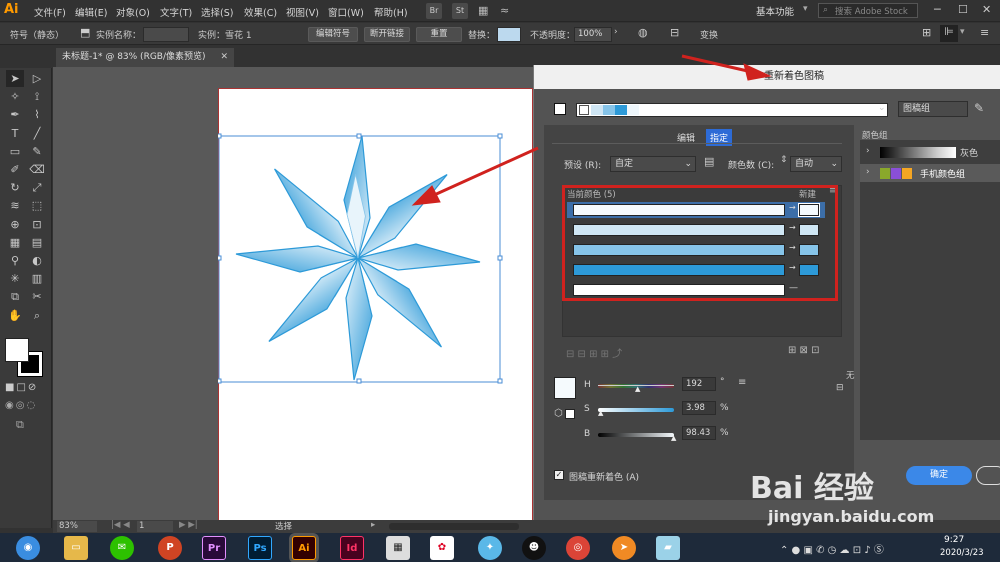  What do you see at coordinates (490, 548) in the screenshot?
I see `app-bird-icon: ✦` at bounding box center [490, 548].